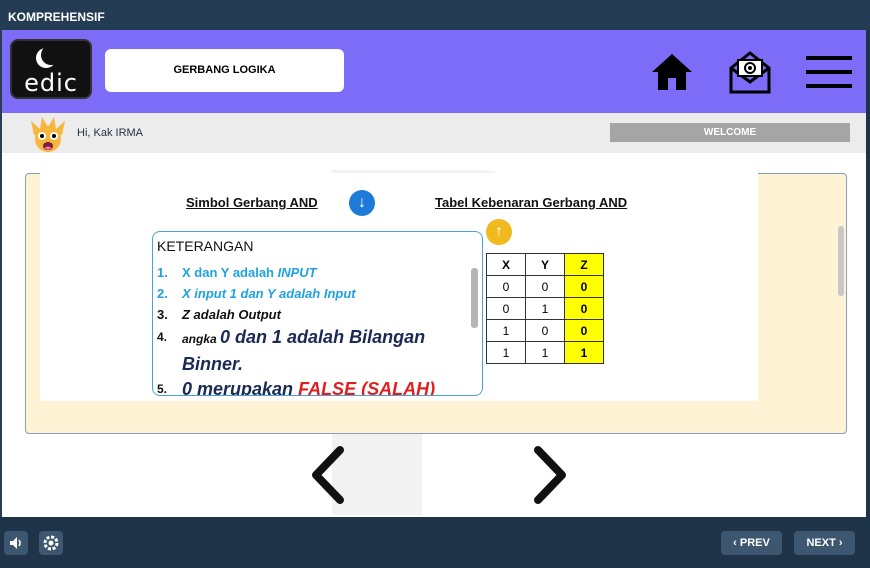 The height and width of the screenshot is (568, 870). Describe the element at coordinates (730, 132) in the screenshot. I see `welcome-banner: WELCOME` at that location.